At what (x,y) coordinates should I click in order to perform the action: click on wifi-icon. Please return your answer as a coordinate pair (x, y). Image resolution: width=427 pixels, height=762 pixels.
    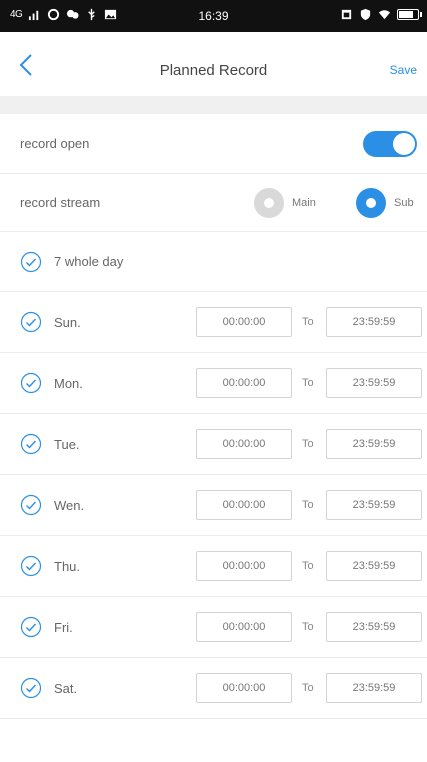
    Looking at the image, I should click on (384, 15).